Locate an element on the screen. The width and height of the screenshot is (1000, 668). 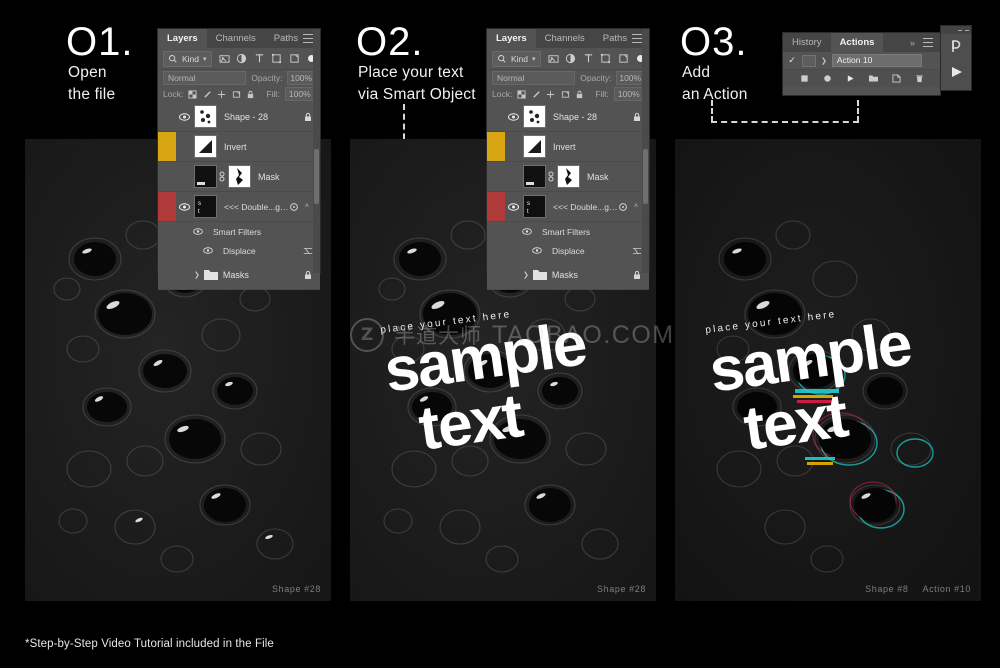
lock-image-pixels-icon is located at coordinates (207, 94).